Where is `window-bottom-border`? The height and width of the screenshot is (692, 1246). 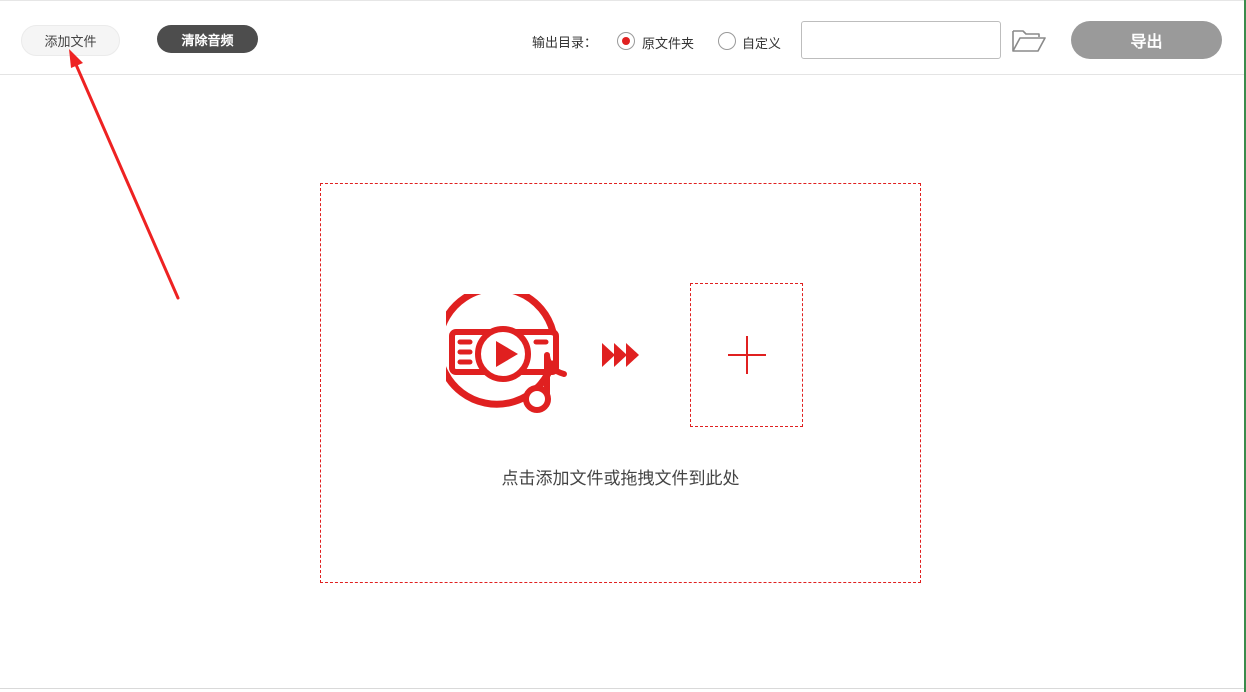 window-bottom-border is located at coordinates (622, 688).